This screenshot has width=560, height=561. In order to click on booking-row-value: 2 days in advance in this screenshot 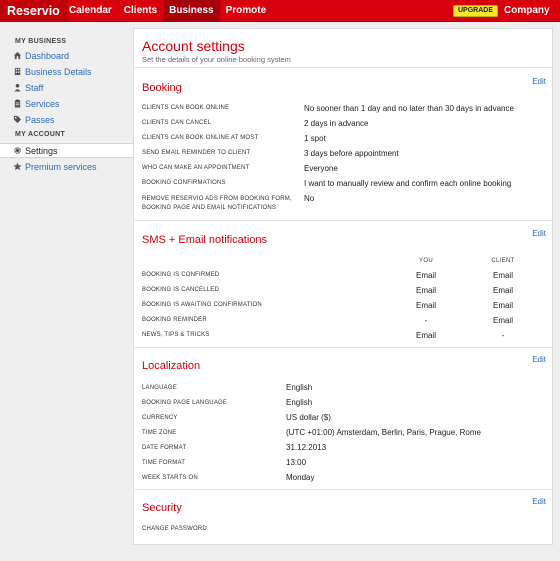, I will do `click(336, 123)`.